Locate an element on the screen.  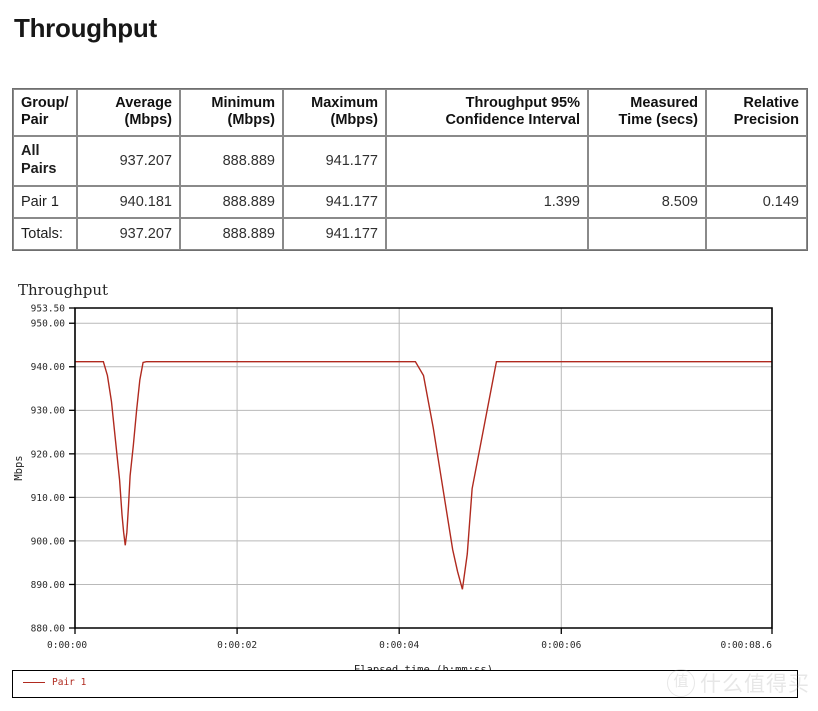
column-header-relative-precision: Relative Precision is located at coordinates (756, 112).